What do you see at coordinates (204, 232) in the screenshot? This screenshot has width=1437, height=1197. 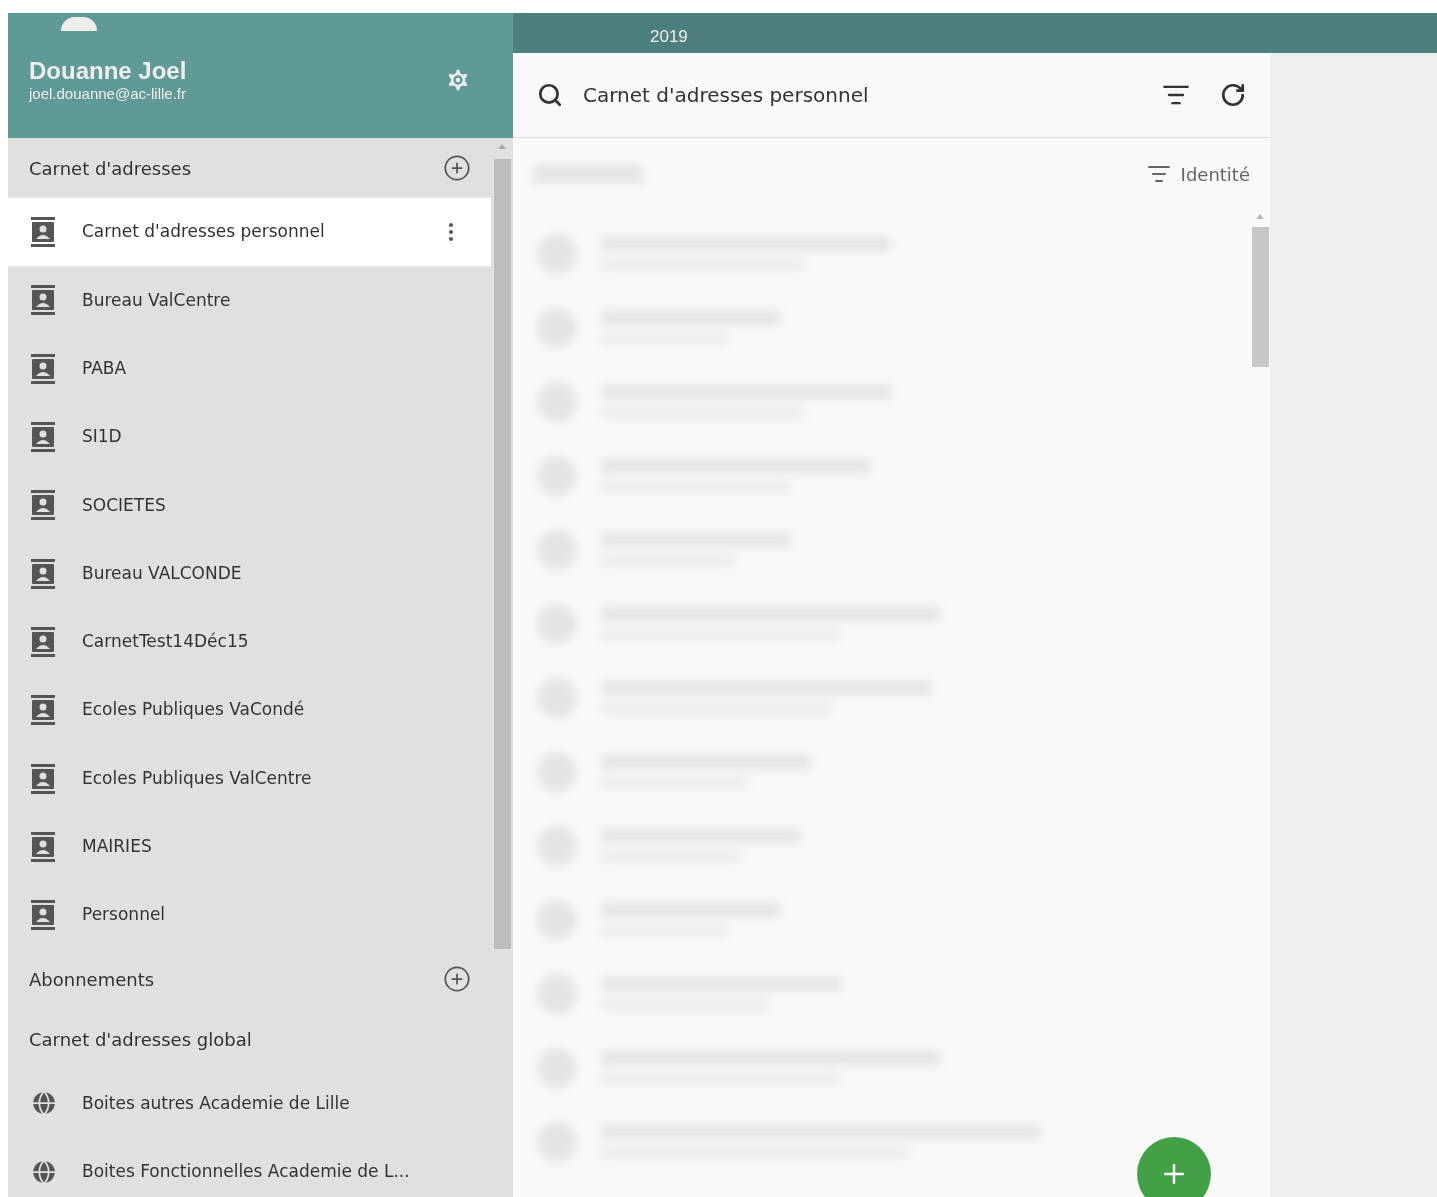 I see `item-label: Carnet d'adresses personnel` at bounding box center [204, 232].